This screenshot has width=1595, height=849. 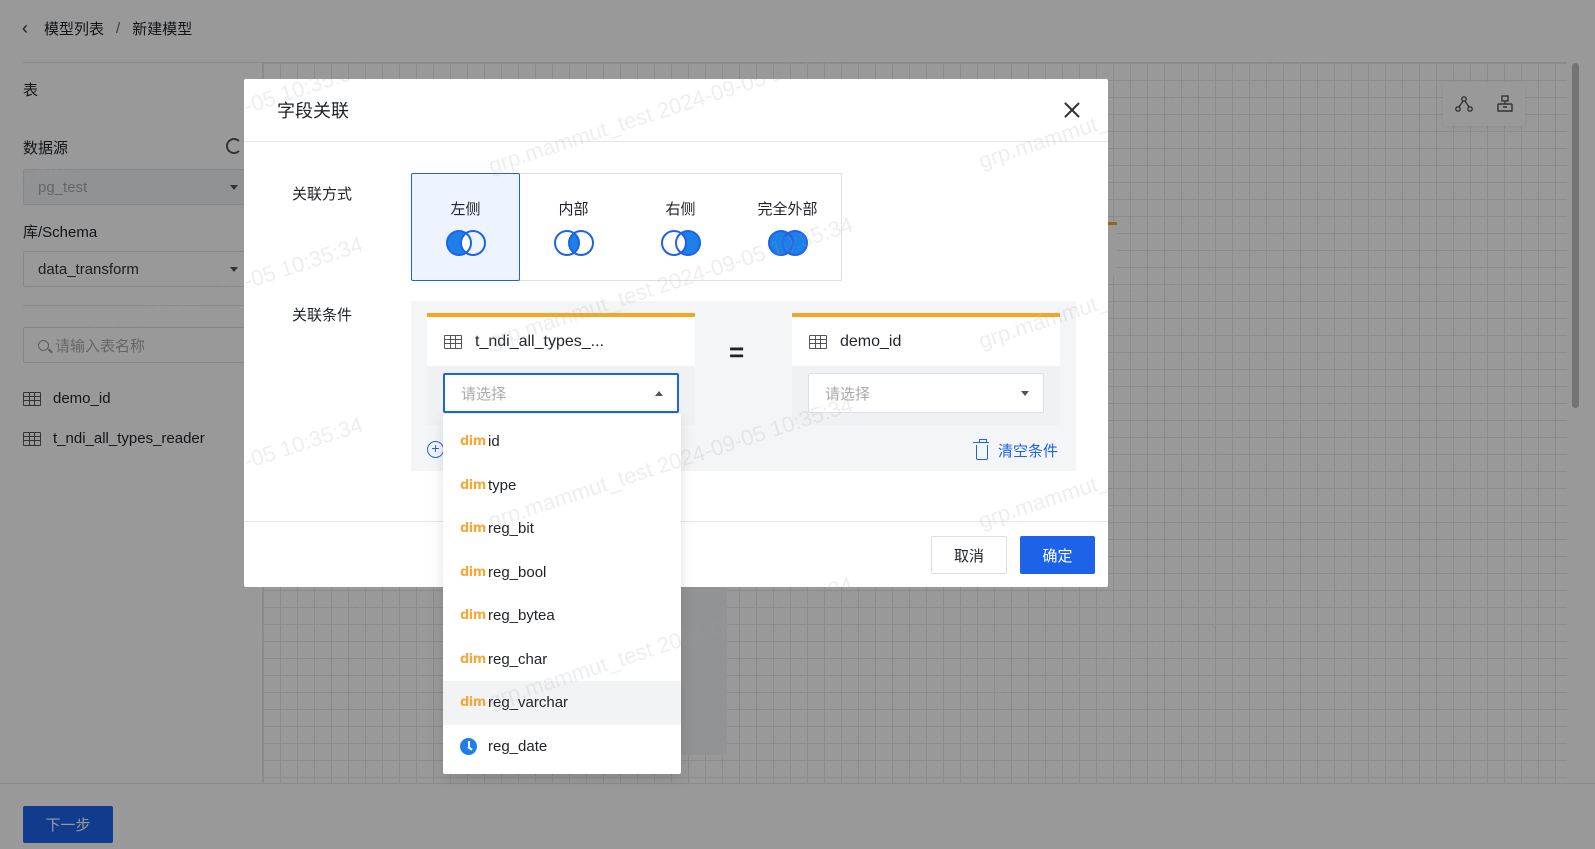 I want to click on confirm-button: 确定, so click(x=1057, y=555).